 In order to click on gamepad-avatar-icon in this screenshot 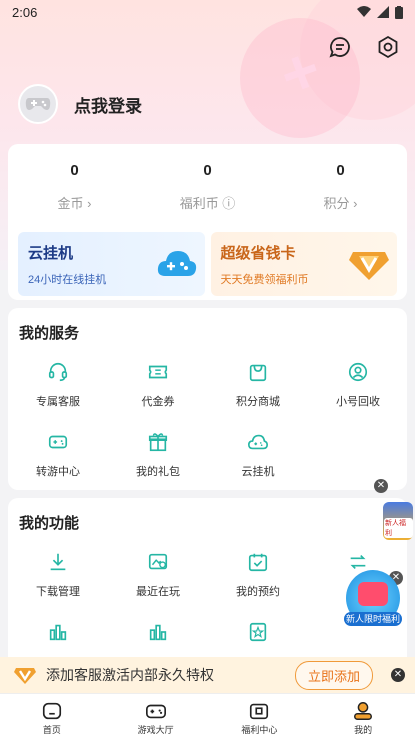, I will do `click(38, 104)`.